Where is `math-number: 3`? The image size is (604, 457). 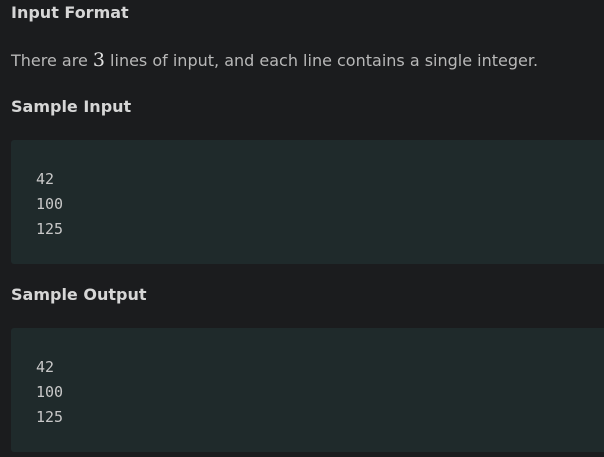
math-number: 3 is located at coordinates (98, 60).